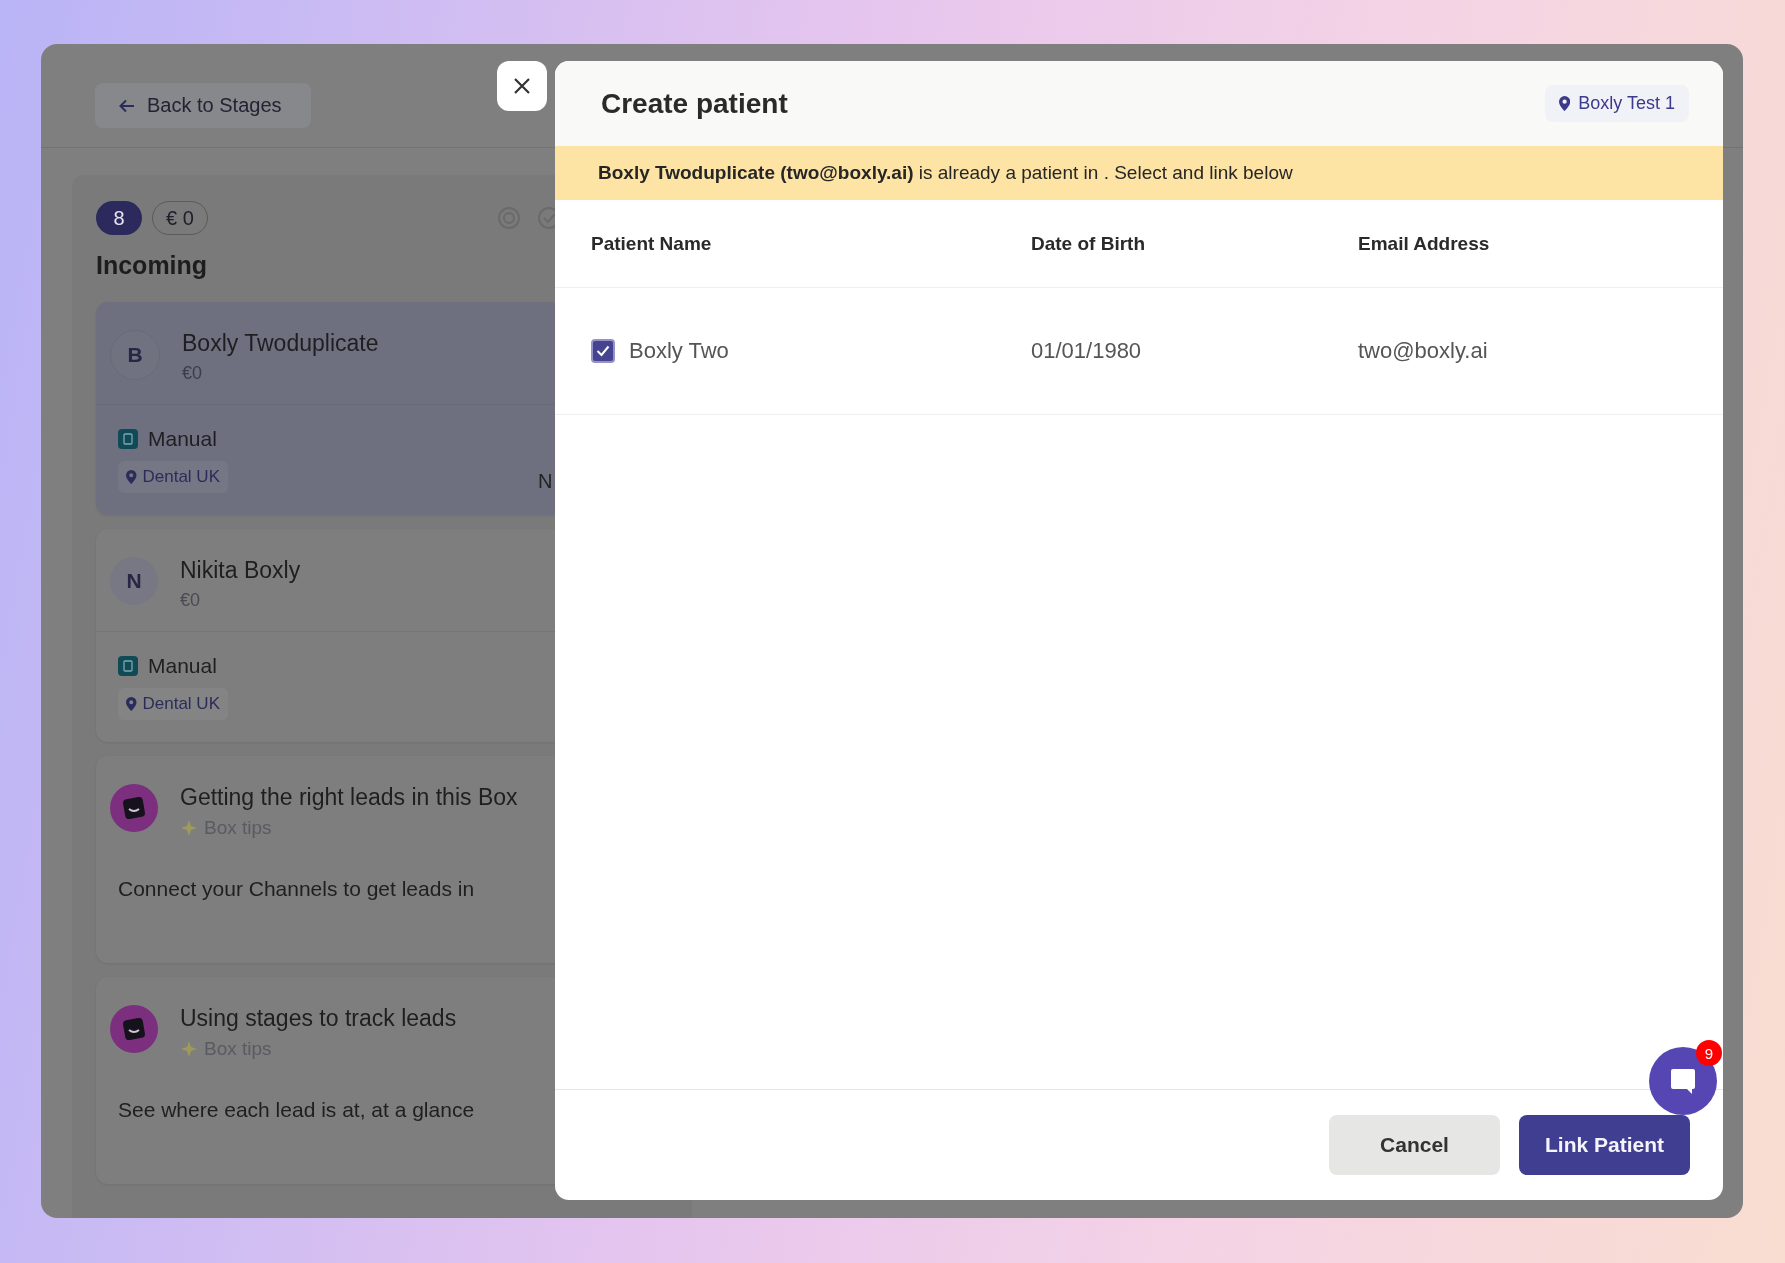  What do you see at coordinates (1626, 103) in the screenshot?
I see `location-label: Boxly Test 1` at bounding box center [1626, 103].